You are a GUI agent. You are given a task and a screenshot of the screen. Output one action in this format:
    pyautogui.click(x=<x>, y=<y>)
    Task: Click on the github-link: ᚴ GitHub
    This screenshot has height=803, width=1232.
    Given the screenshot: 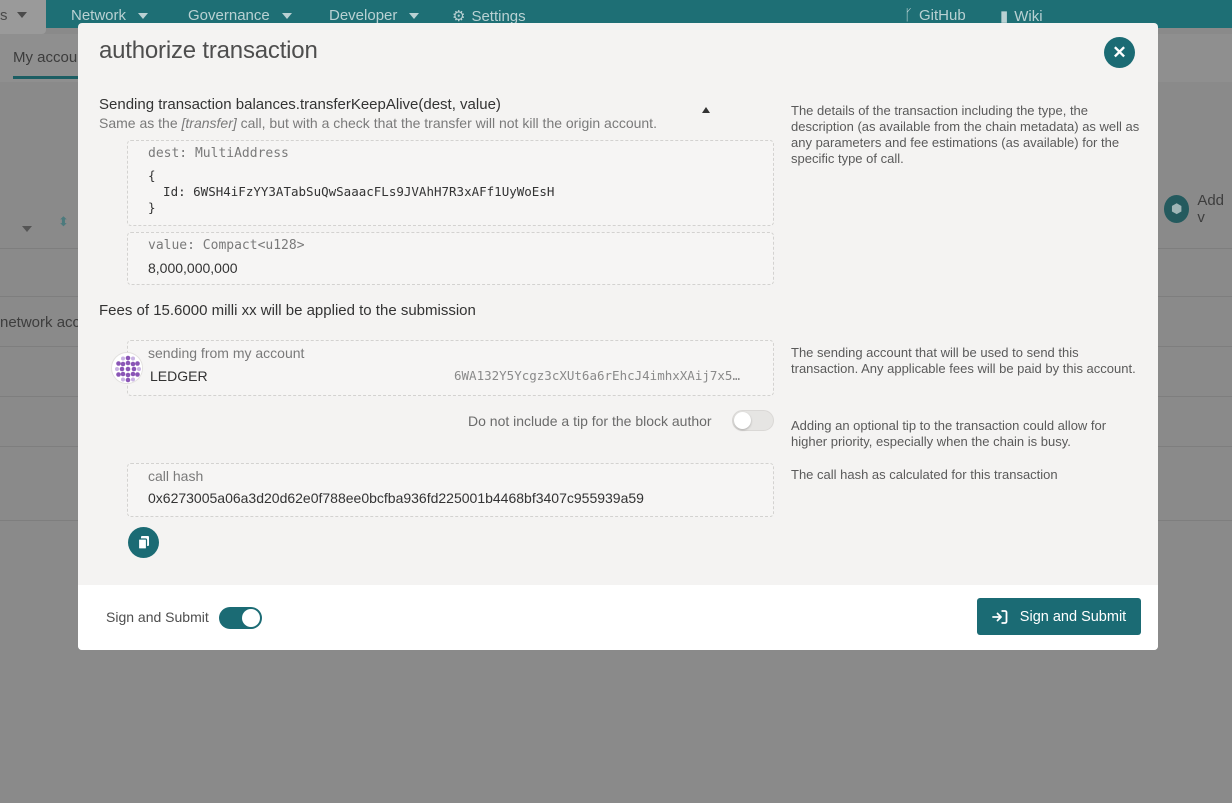 What is the action you would take?
    pyautogui.click(x=935, y=15)
    